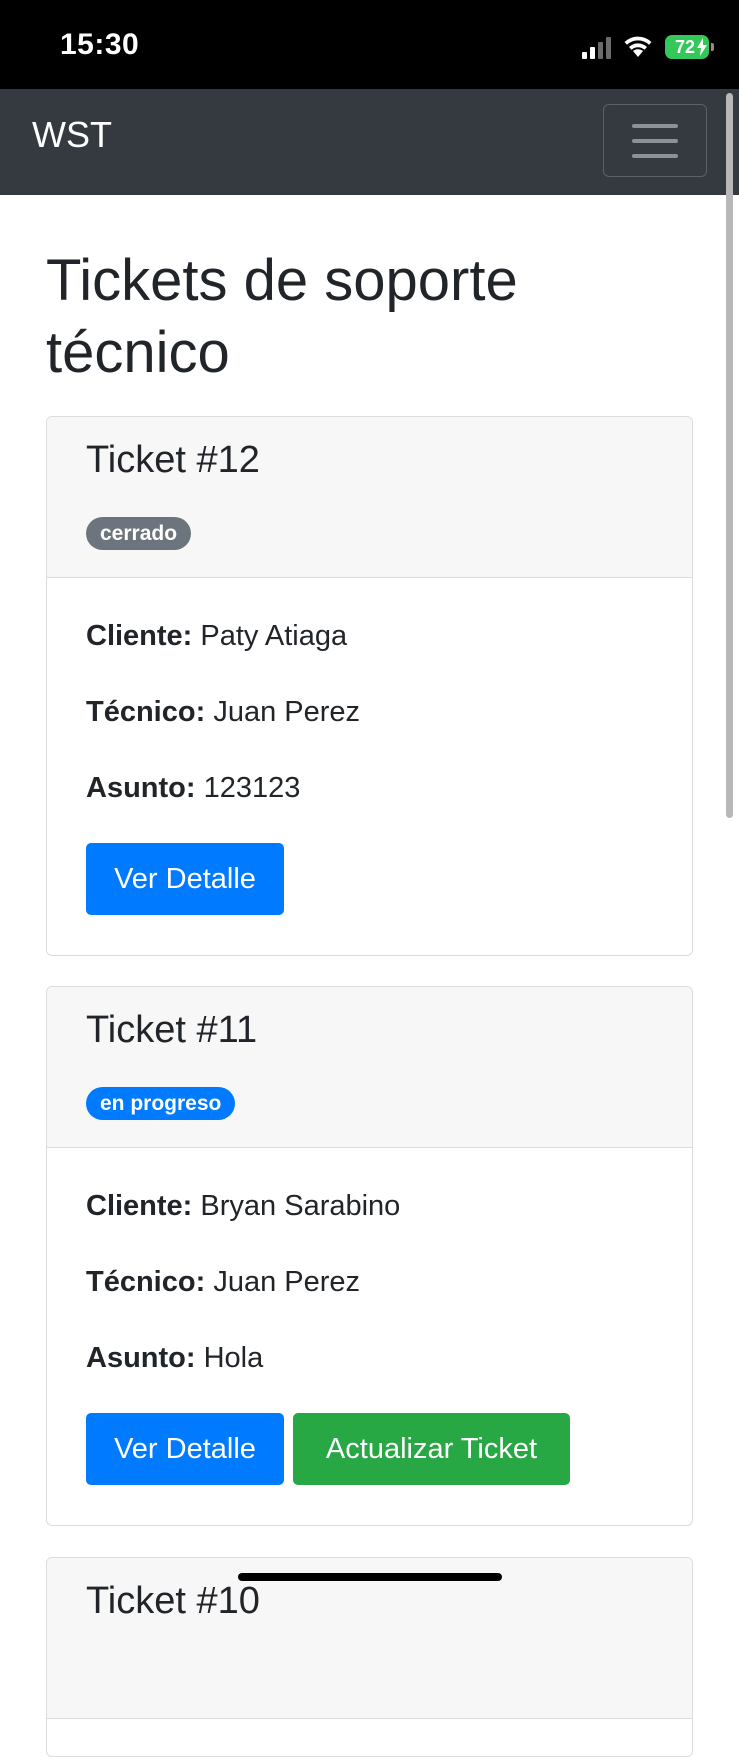  Describe the element at coordinates (369, 497) in the screenshot. I see `ticket-card-header: Ticket #12 cerrado` at that location.